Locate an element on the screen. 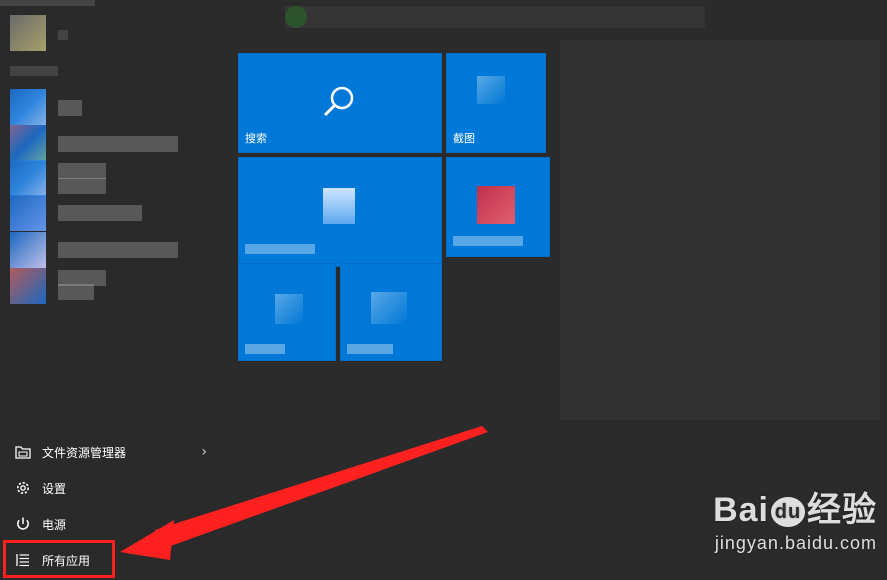 The height and width of the screenshot is (580, 887). user-avatar is located at coordinates (296, 17).